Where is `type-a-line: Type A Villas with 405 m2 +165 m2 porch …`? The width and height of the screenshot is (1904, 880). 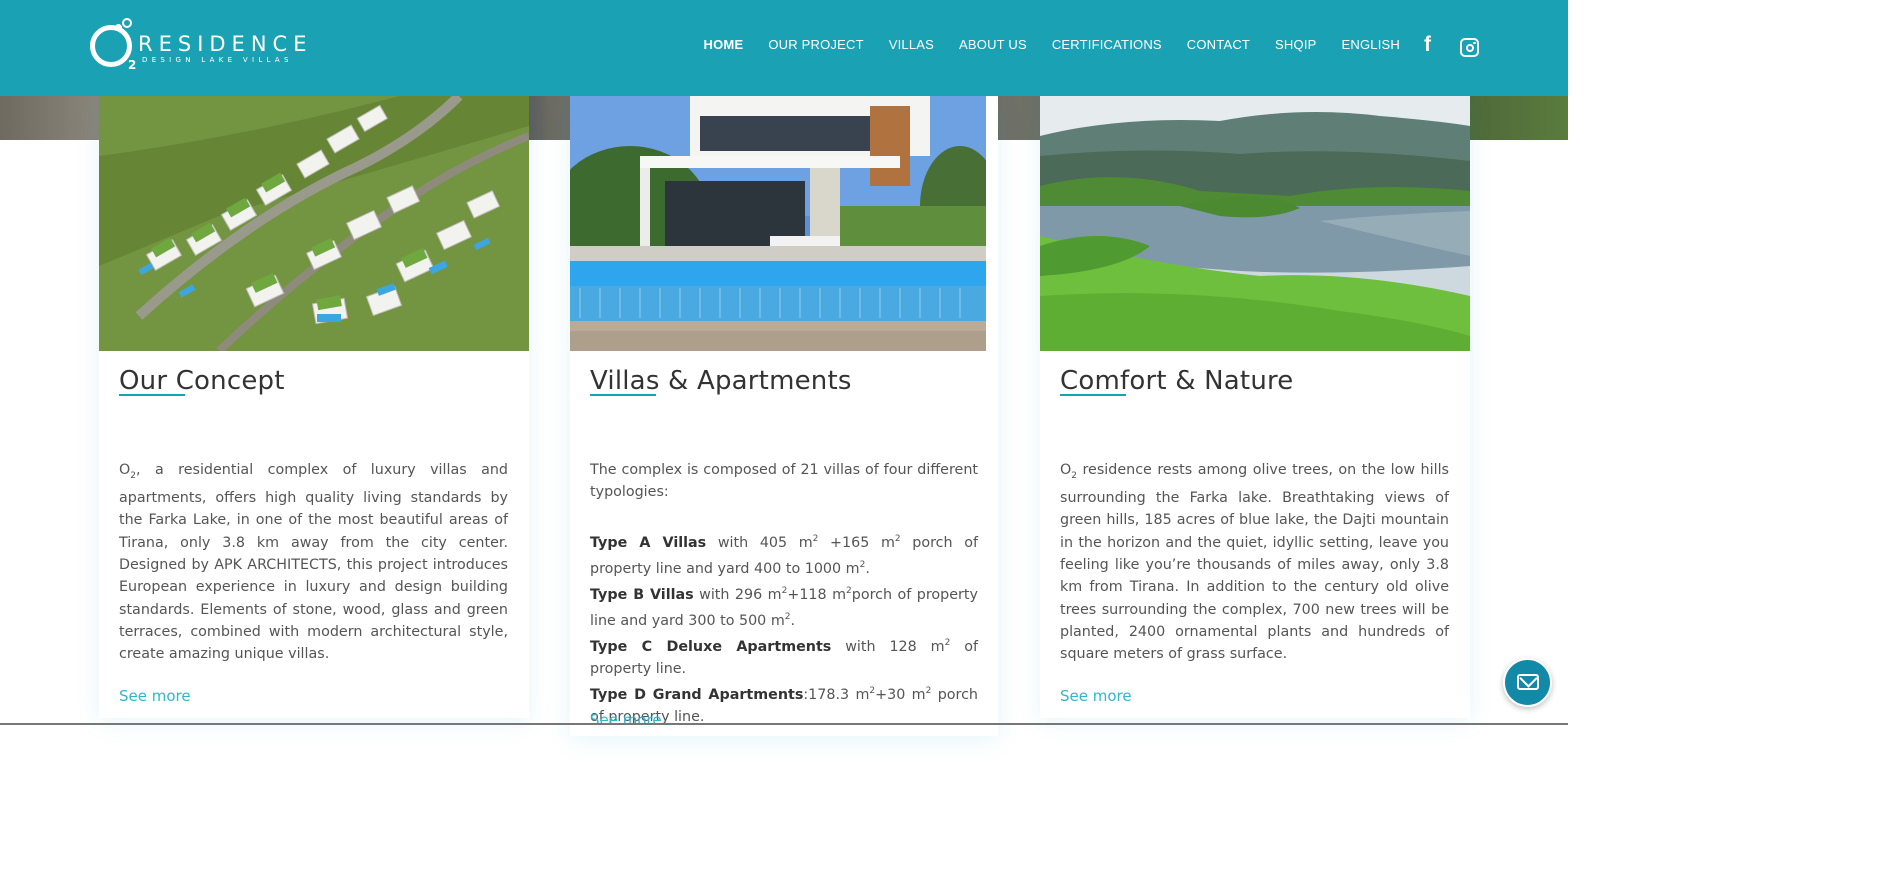 type-a-line: Type A Villas with 405 m2 +165 m2 porch … is located at coordinates (784, 554).